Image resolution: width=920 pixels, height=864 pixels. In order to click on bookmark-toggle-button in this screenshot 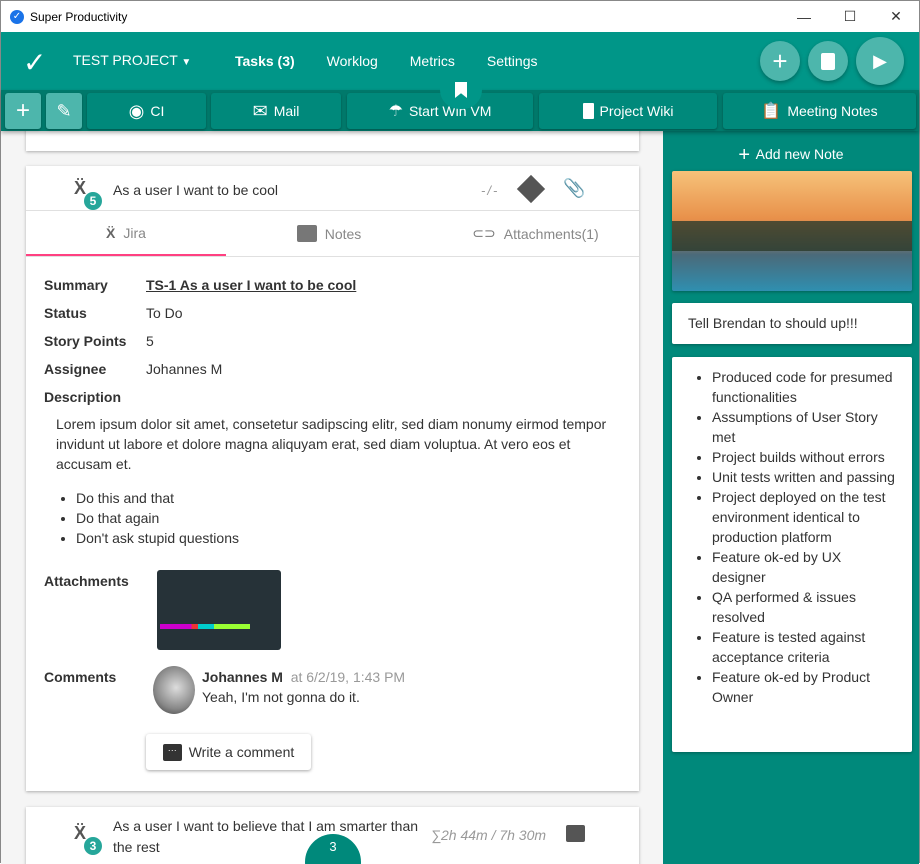, I will do `click(461, 90)`.